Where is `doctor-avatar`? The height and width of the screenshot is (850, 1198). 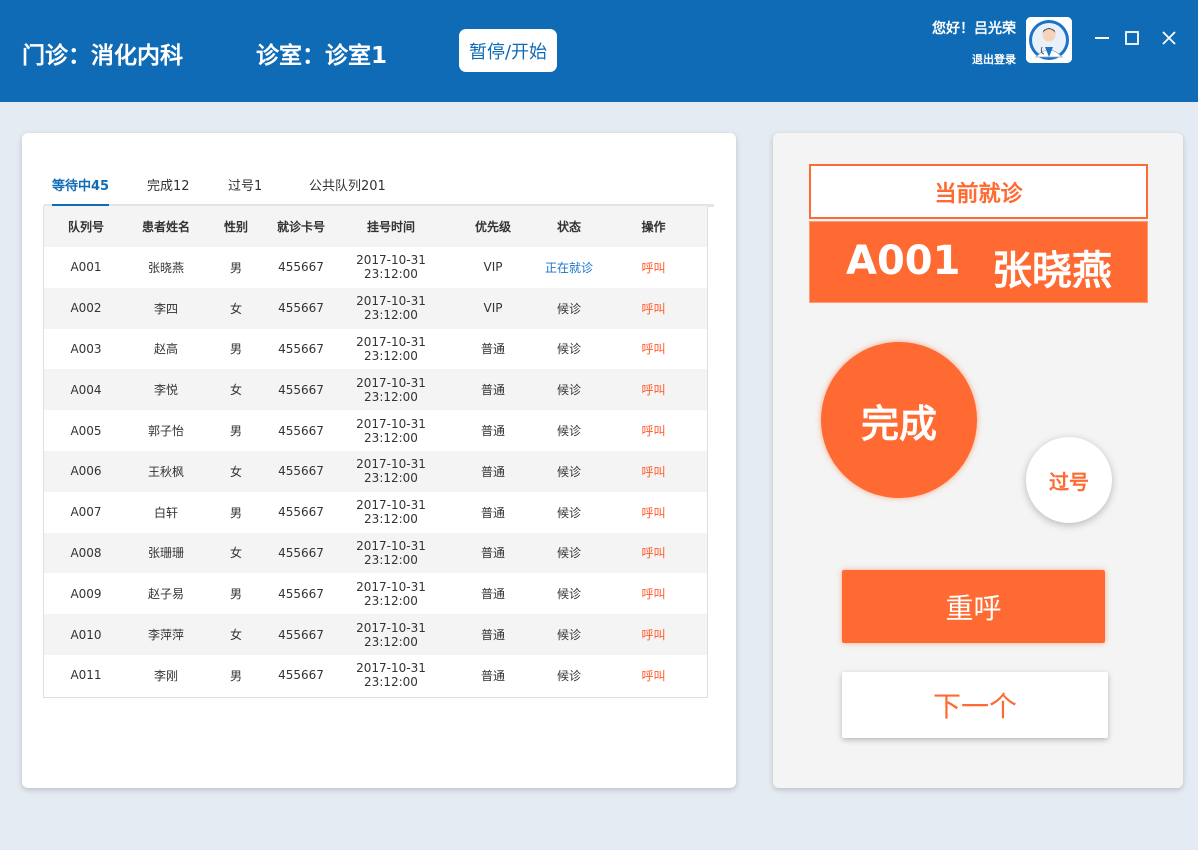 doctor-avatar is located at coordinates (1049, 40).